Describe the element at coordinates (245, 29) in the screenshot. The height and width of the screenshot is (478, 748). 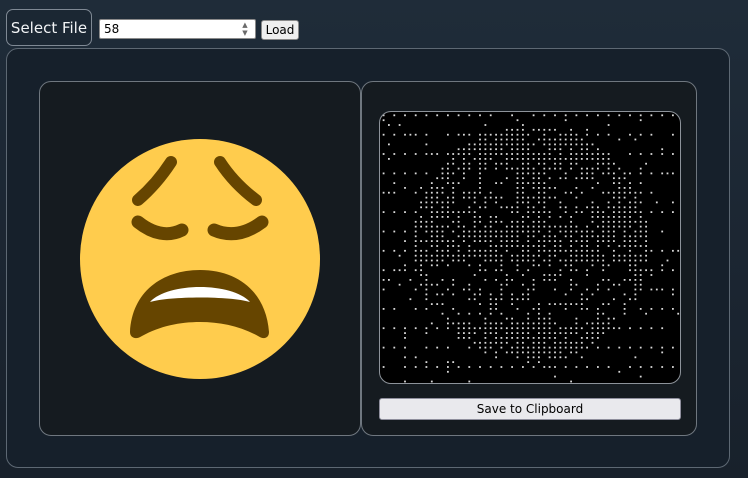
I see `spinner-arrows-icon: ▲ ▼` at that location.